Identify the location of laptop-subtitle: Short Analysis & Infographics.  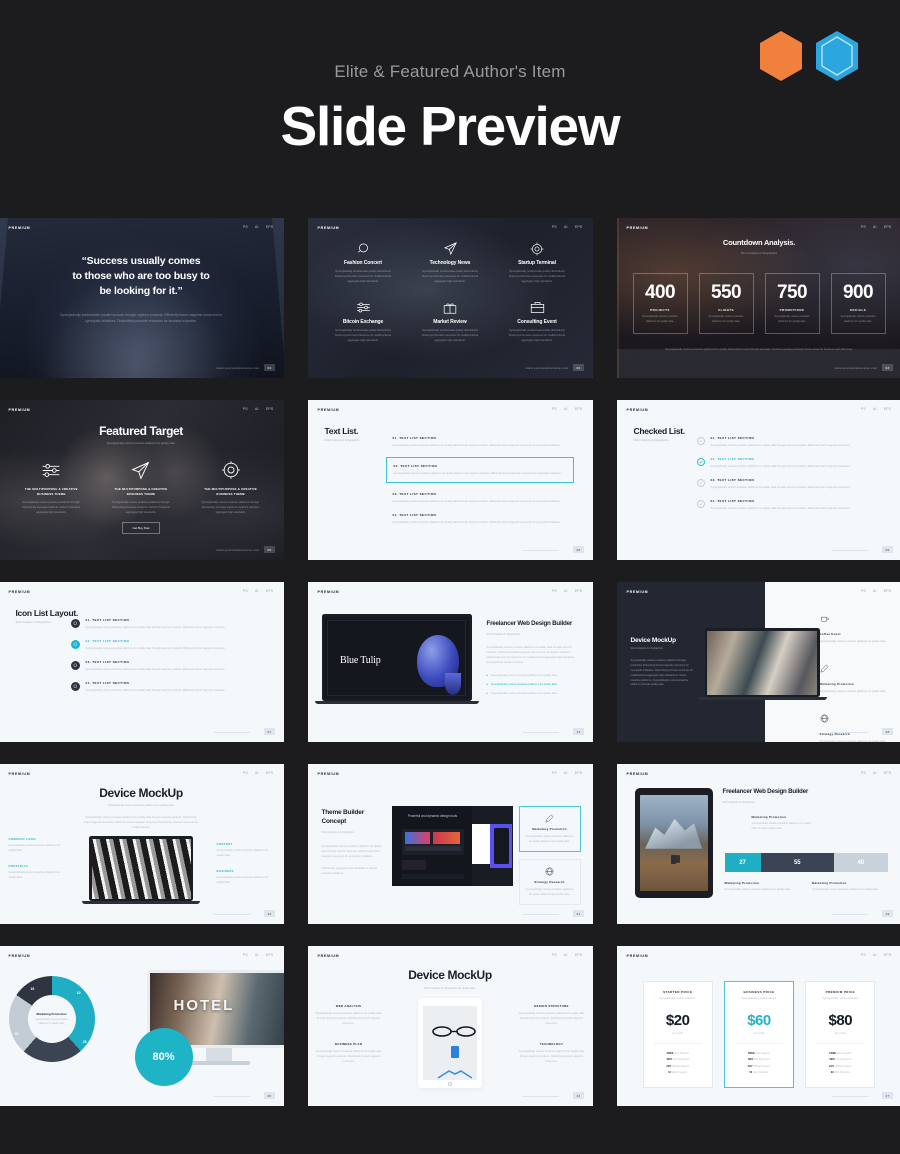
(503, 634).